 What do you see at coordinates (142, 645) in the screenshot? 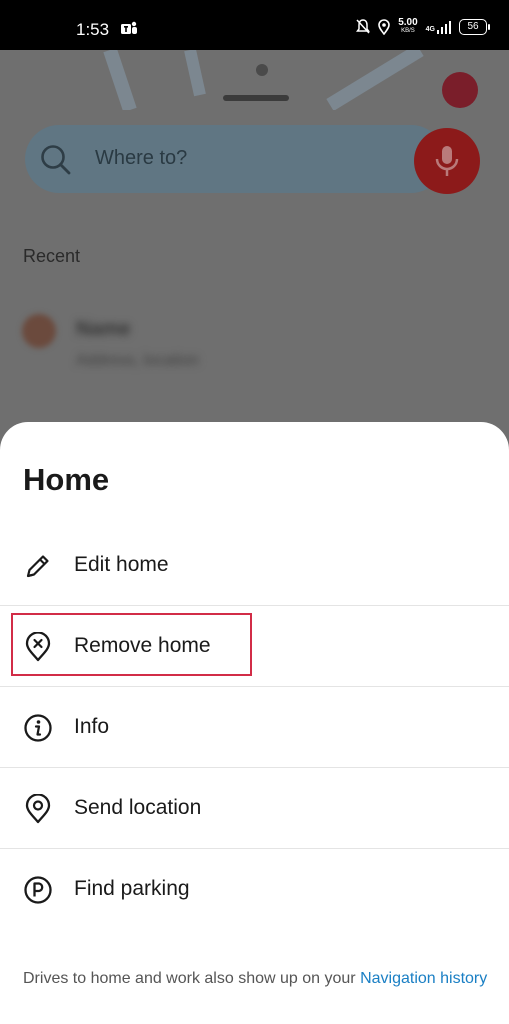
I see `remove-home-label: Remove home` at bounding box center [142, 645].